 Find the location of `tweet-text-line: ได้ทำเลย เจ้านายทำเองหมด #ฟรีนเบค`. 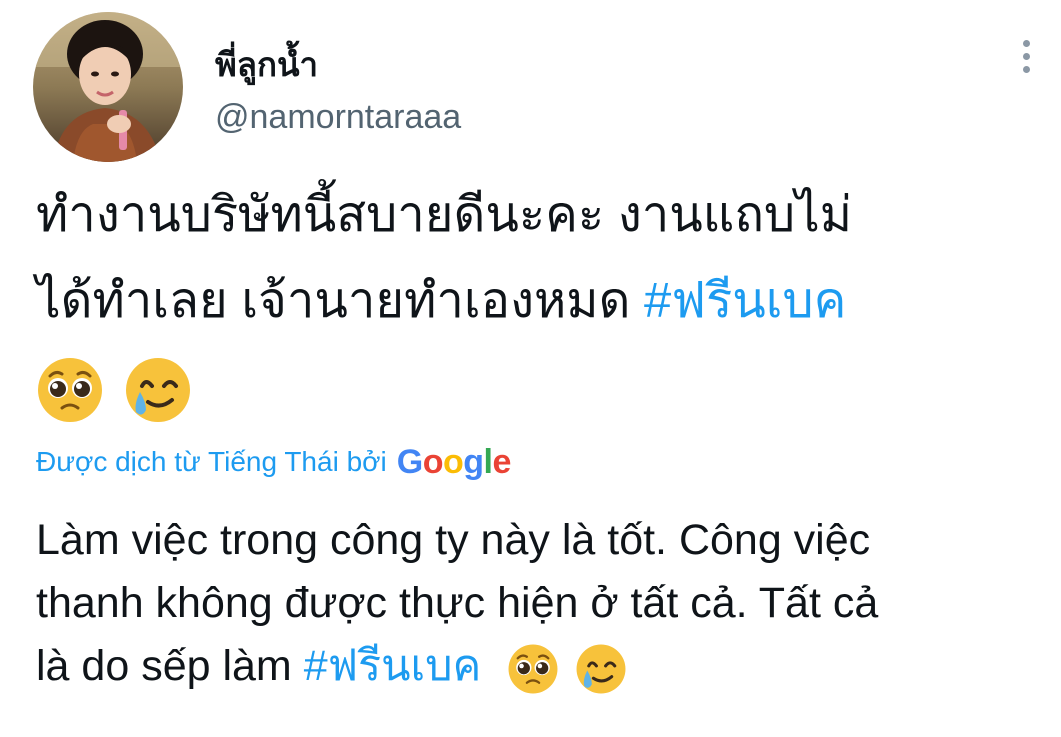

tweet-text-line: ได้ทำเลย เจ้านายทำเองหมด #ฟรีนเบค is located at coordinates (536, 301).